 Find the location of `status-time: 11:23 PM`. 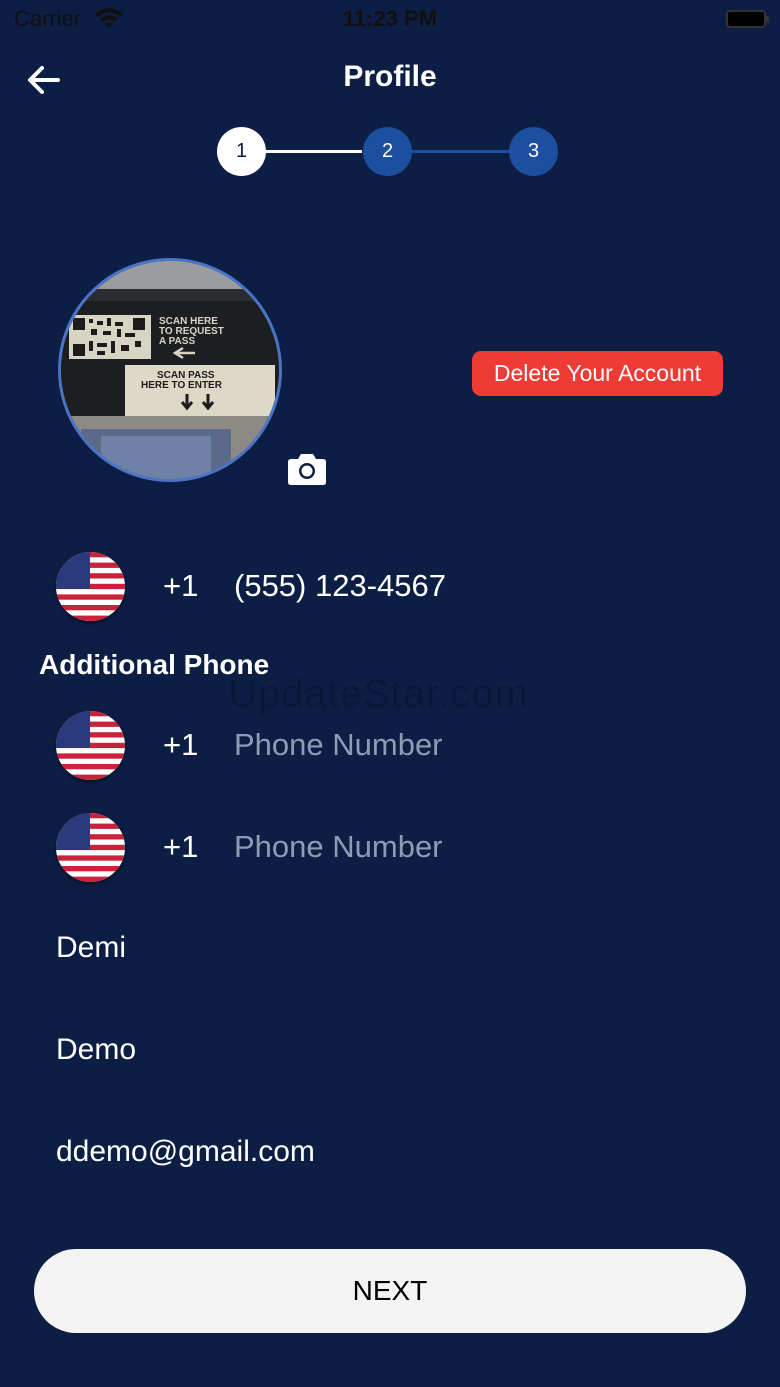

status-time: 11:23 PM is located at coordinates (390, 18).